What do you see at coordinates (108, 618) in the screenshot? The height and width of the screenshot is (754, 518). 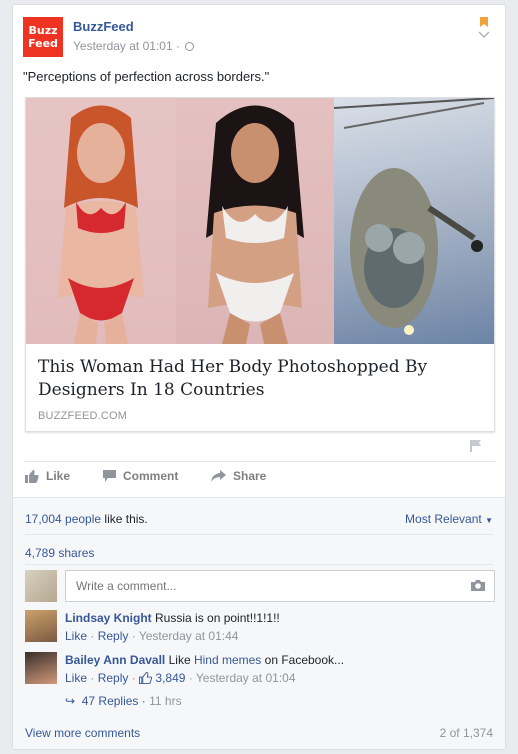 I see `commenter-name: Lindsay Knight` at bounding box center [108, 618].